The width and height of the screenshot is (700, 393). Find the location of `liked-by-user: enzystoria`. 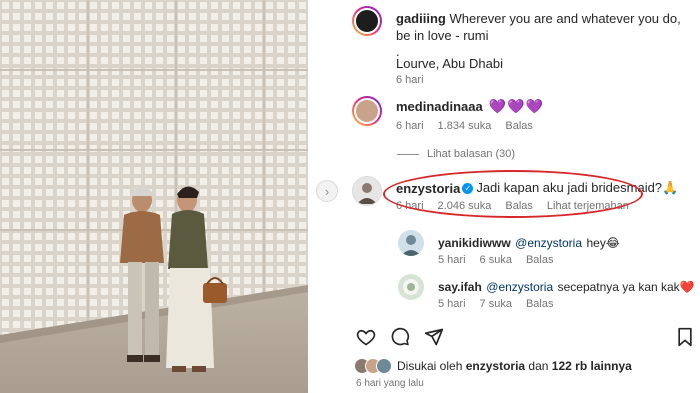

liked-by-user: enzystoria is located at coordinates (495, 366).